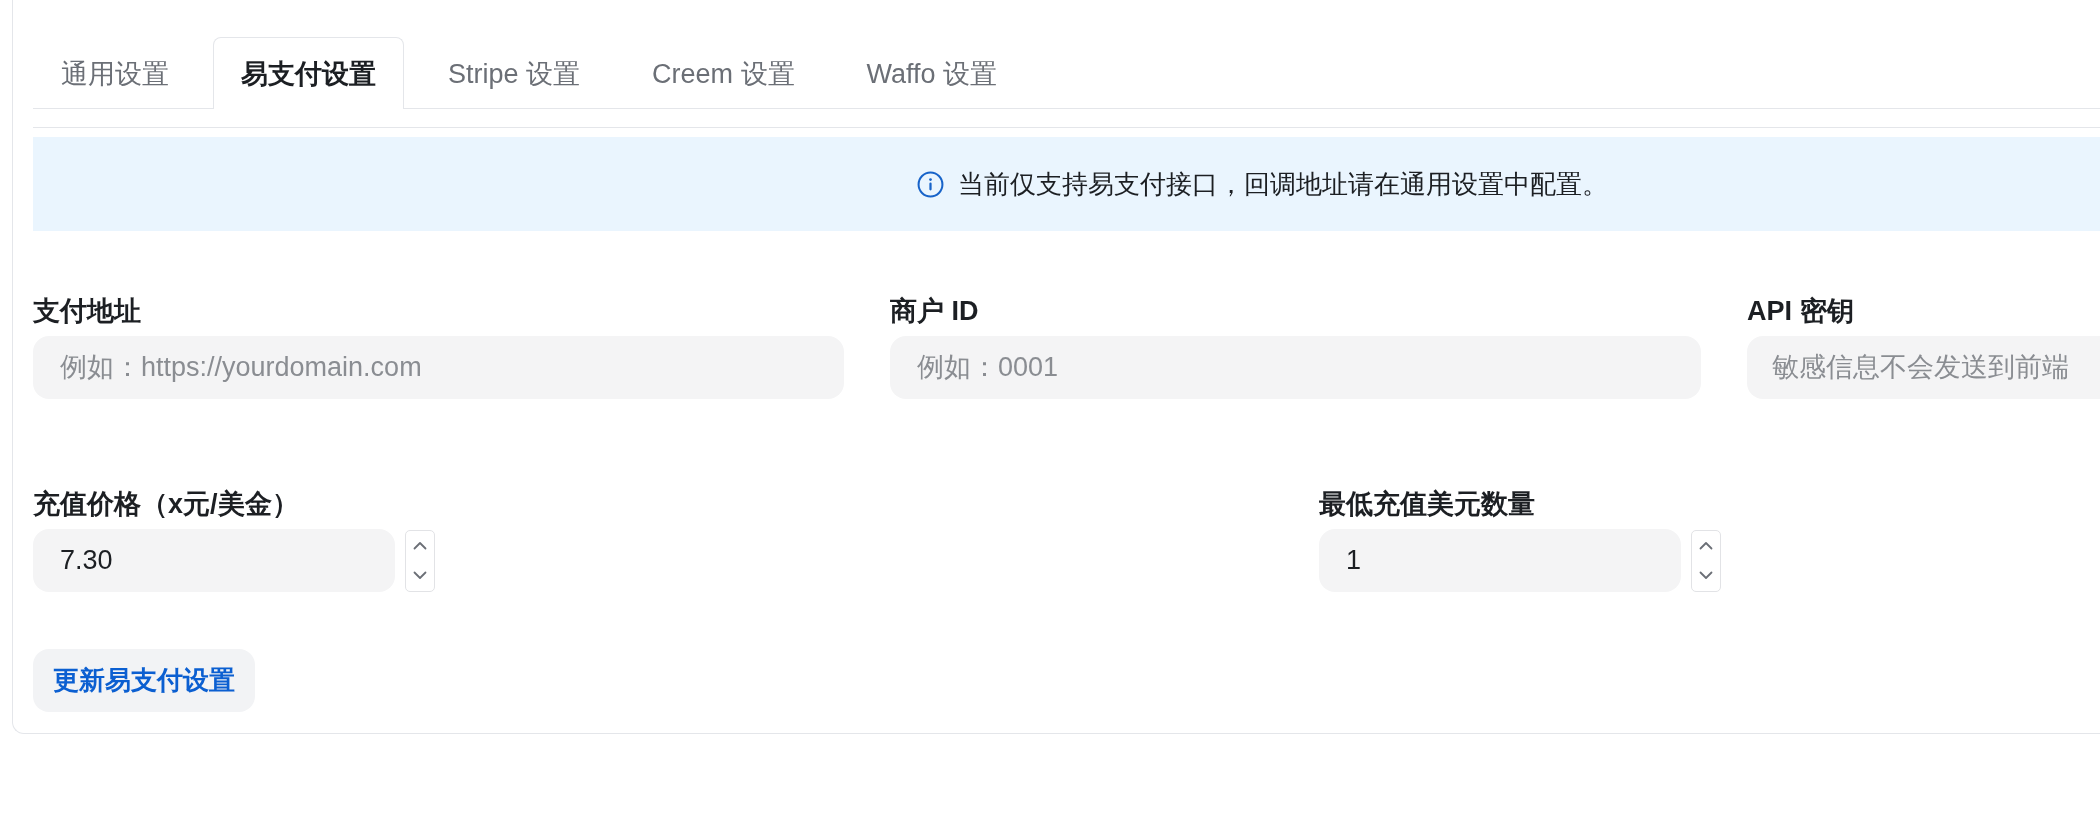 The width and height of the screenshot is (2100, 816). What do you see at coordinates (930, 184) in the screenshot?
I see `info-icon` at bounding box center [930, 184].